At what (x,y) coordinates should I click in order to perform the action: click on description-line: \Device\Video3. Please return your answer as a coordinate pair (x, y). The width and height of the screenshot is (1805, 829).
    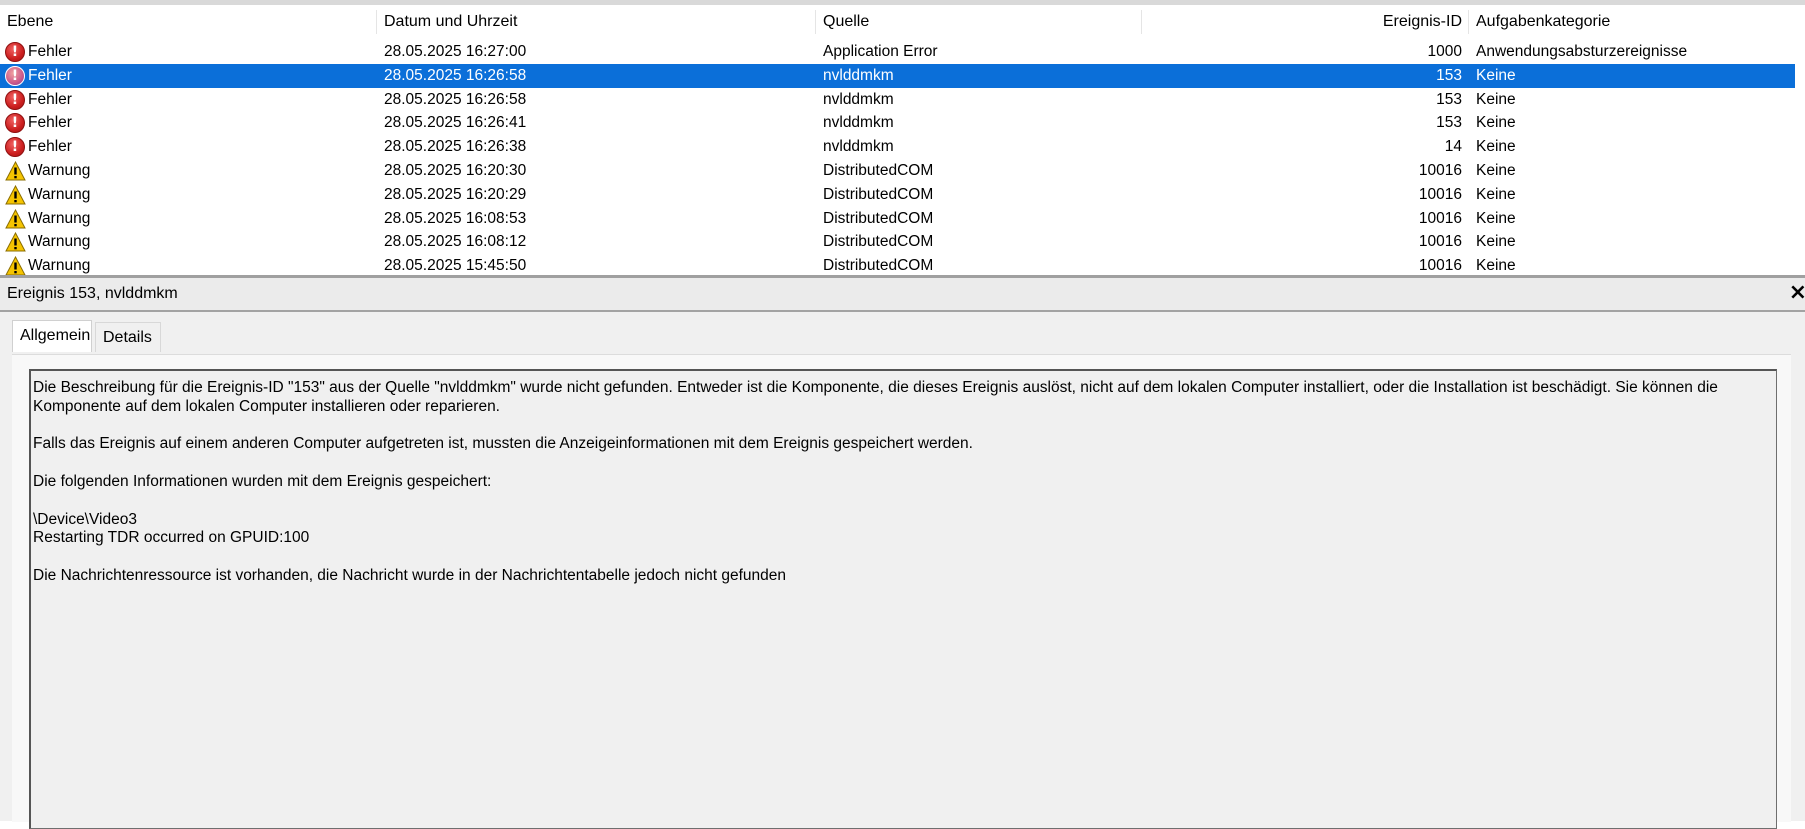
    Looking at the image, I should click on (85, 519).